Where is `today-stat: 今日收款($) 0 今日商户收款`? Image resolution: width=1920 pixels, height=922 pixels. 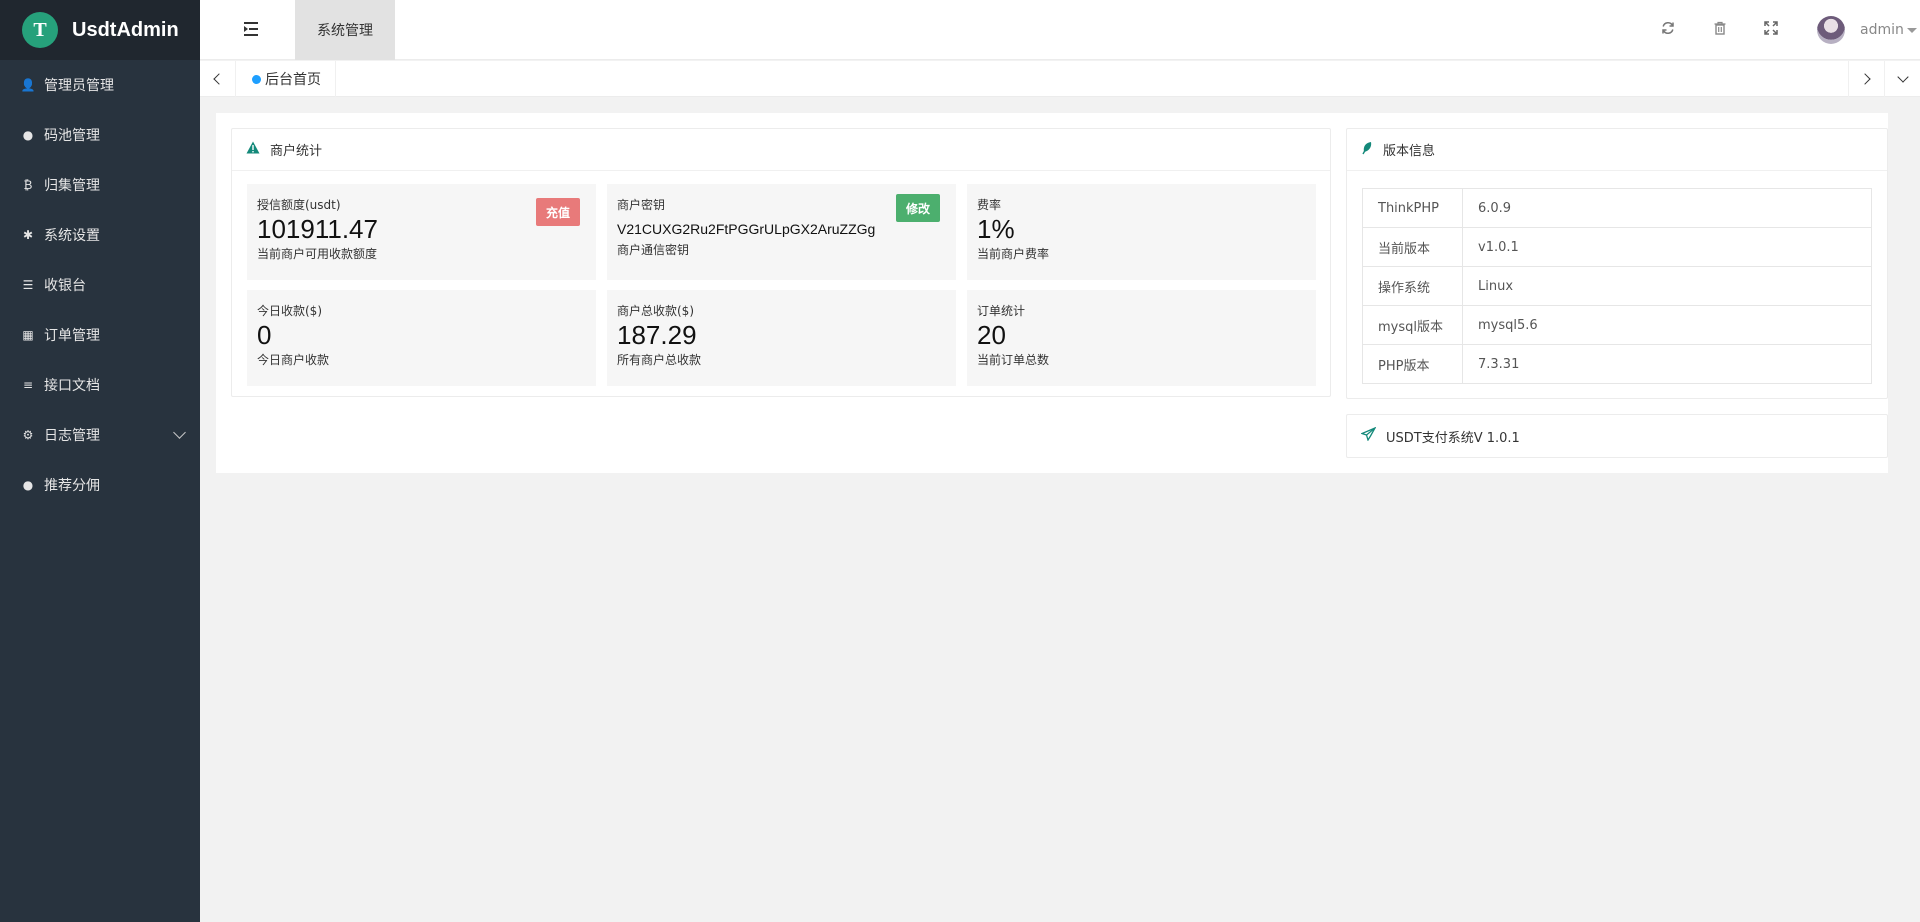 today-stat: 今日收款($) 0 今日商户收款 is located at coordinates (421, 338).